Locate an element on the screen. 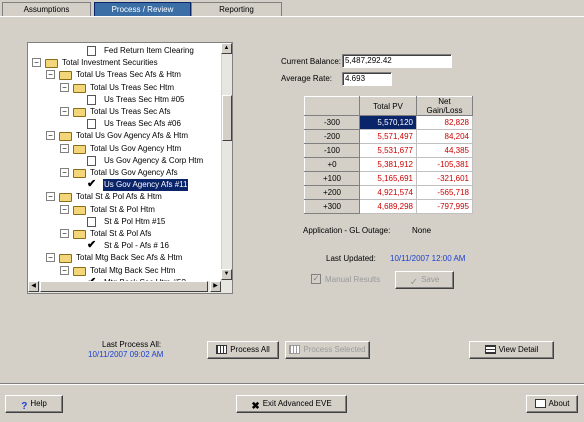  total-pv-cell: 5,571,497 is located at coordinates (388, 136).